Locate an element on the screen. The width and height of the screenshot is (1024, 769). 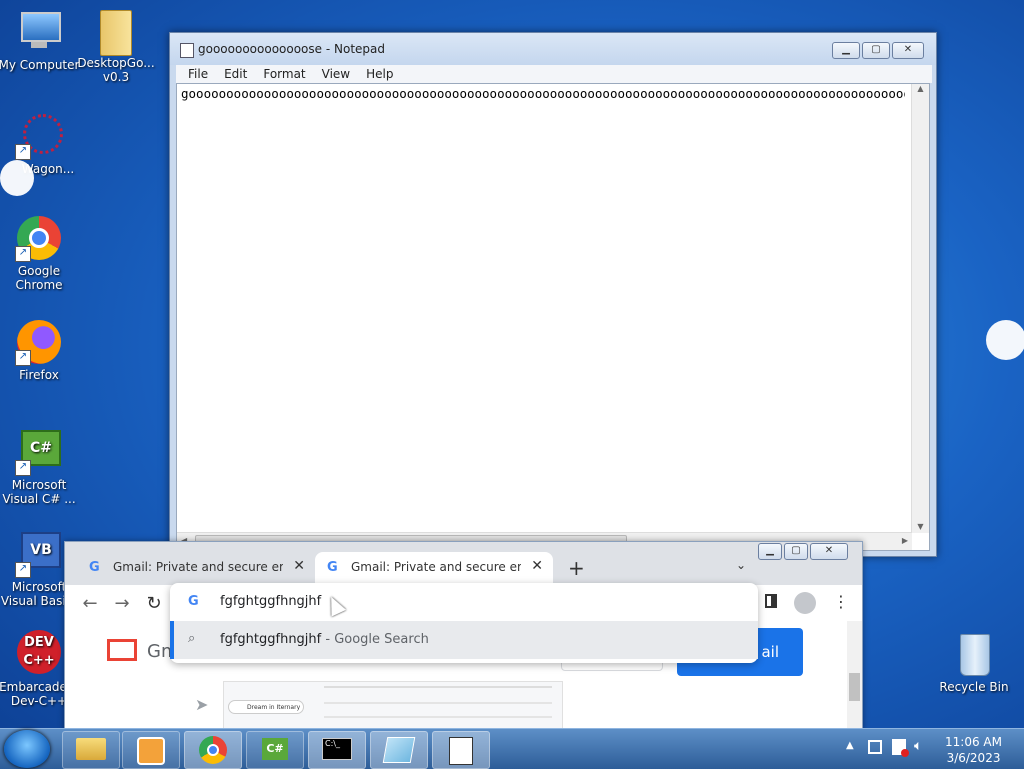
network-icon is located at coordinates (875, 747).